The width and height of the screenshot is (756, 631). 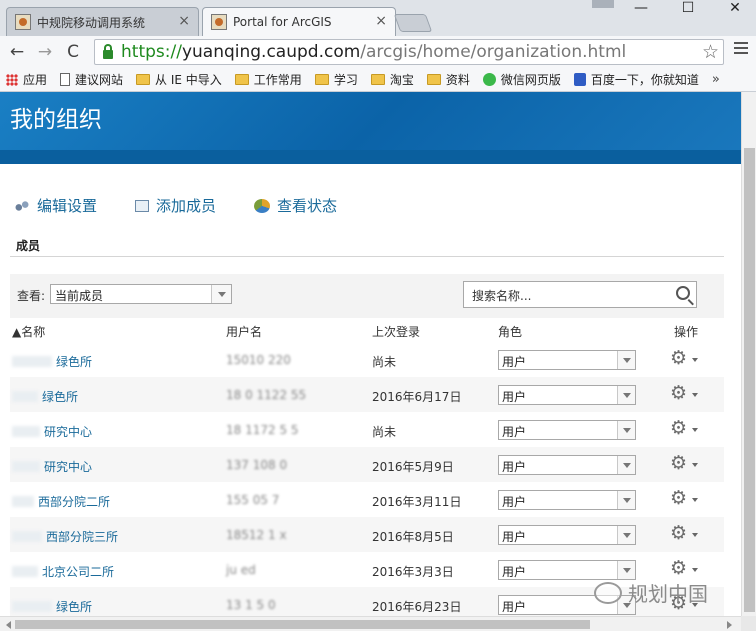 What do you see at coordinates (26, 79) in the screenshot?
I see `bookmark-apps: 应用` at bounding box center [26, 79].